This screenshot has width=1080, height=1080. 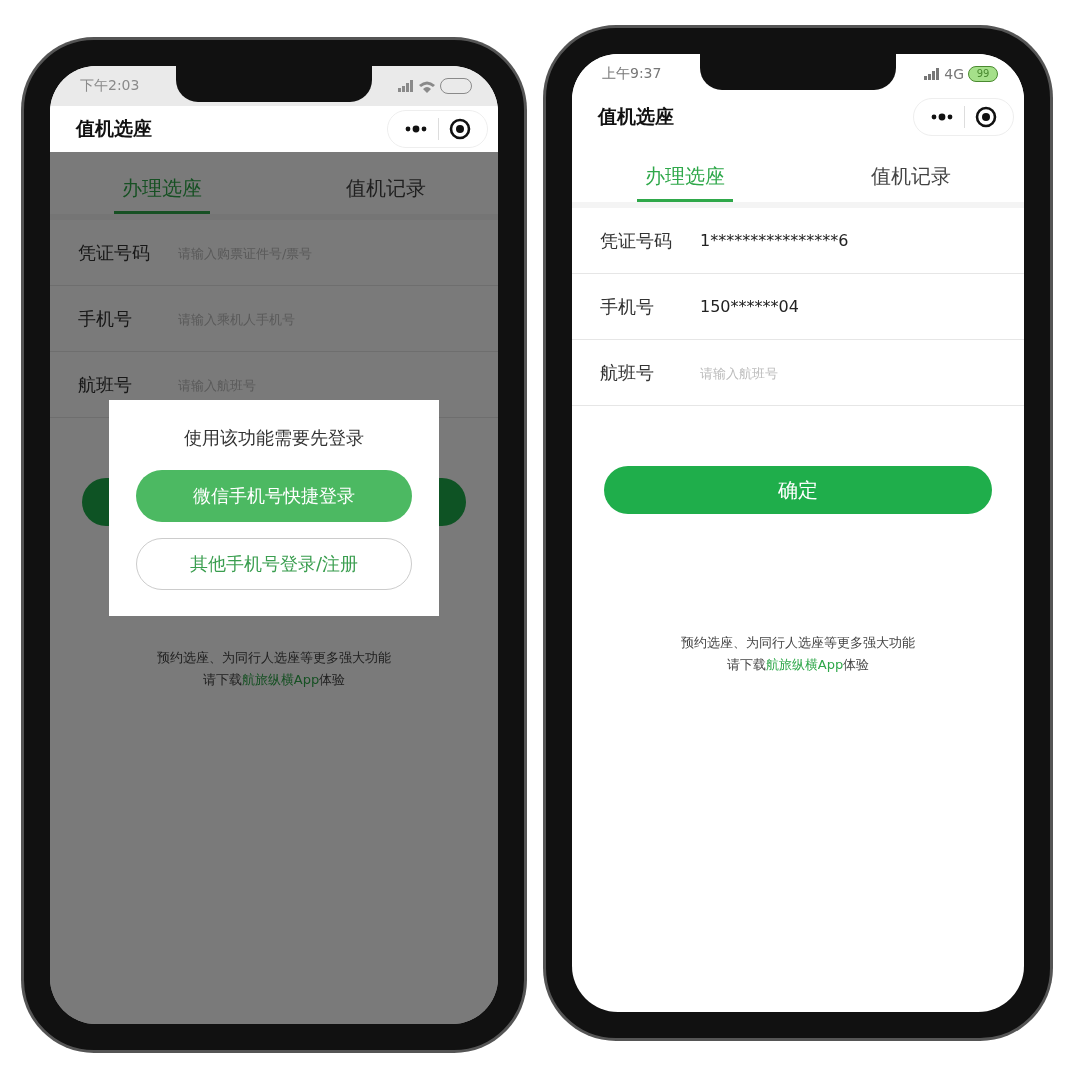 I want to click on wifi-icon, so click(x=427, y=86).